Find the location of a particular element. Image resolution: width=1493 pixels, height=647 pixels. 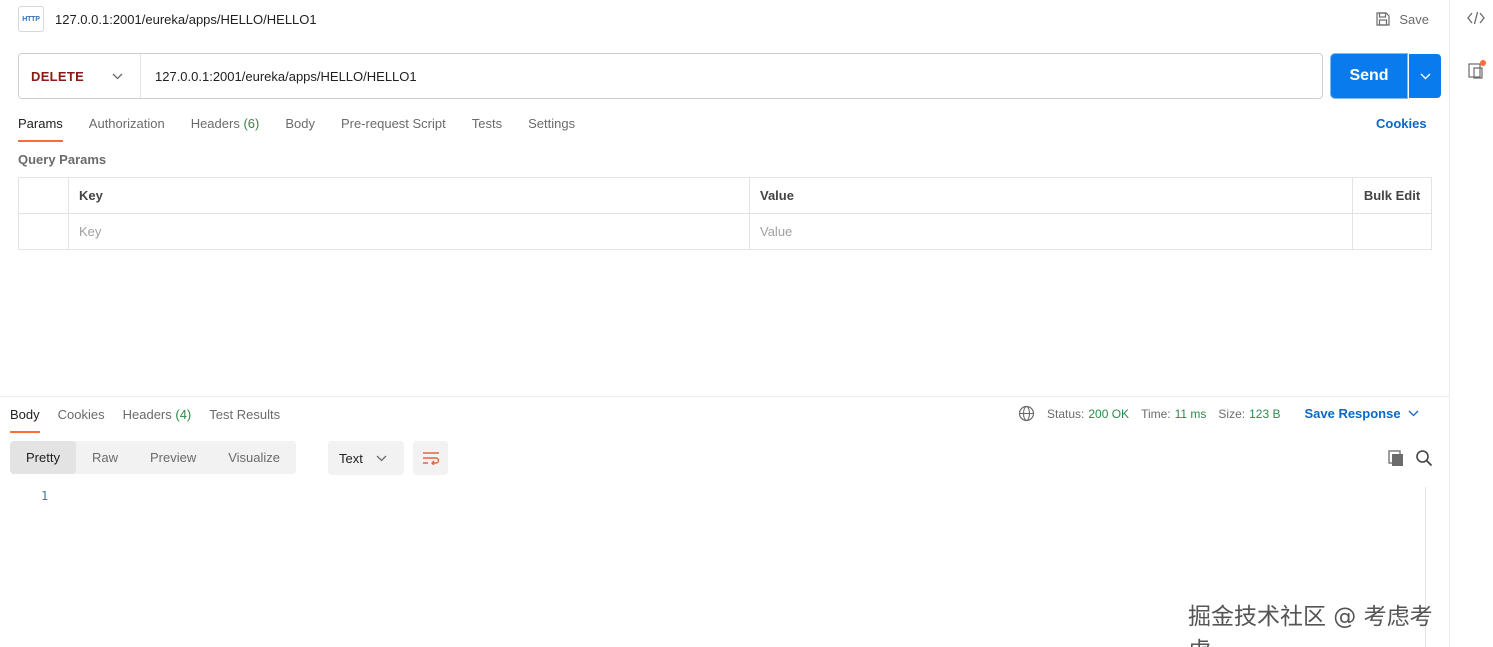

query-params-table: Key Value Bulk Edit Key Value is located at coordinates (725, 213).